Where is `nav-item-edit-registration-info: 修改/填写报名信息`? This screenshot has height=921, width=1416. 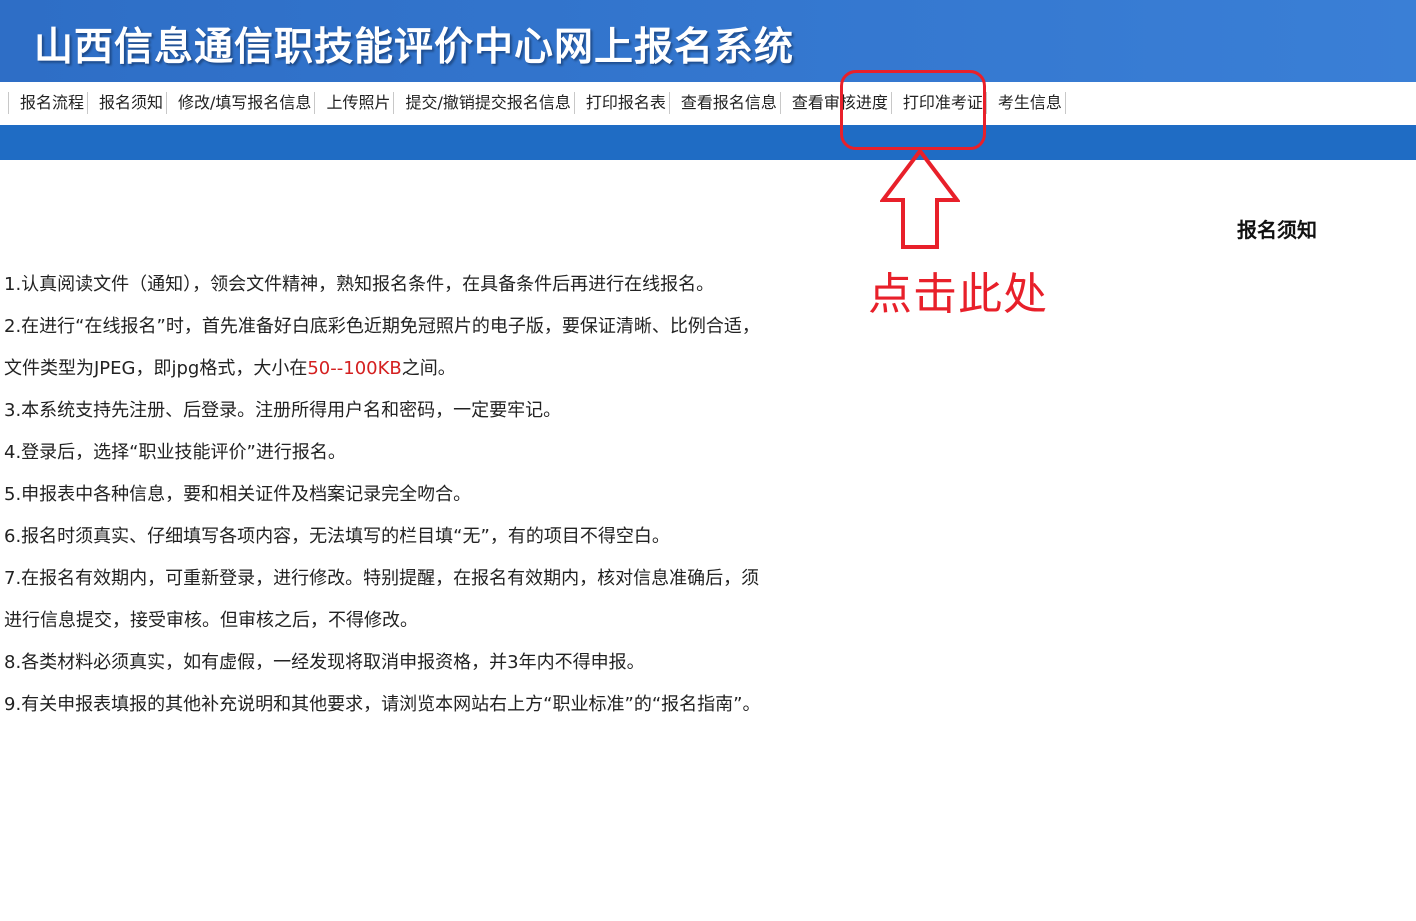 nav-item-edit-registration-info: 修改/填写报名信息 is located at coordinates (240, 103).